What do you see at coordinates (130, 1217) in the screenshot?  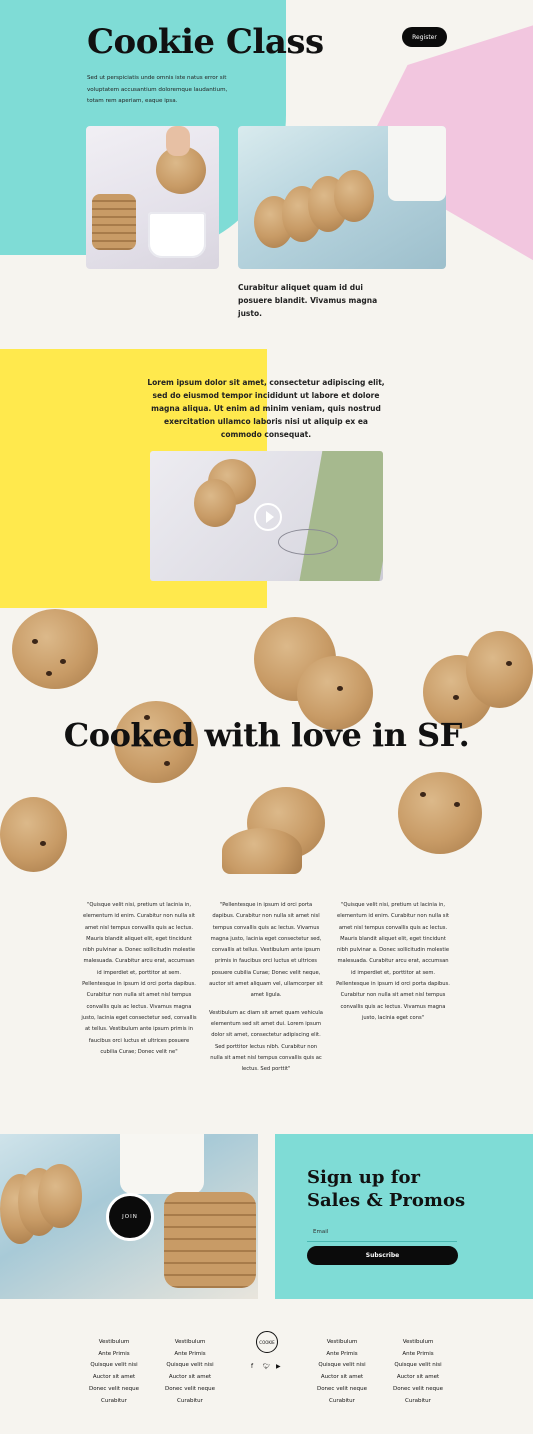 I see `join-button: JOIN` at bounding box center [130, 1217].